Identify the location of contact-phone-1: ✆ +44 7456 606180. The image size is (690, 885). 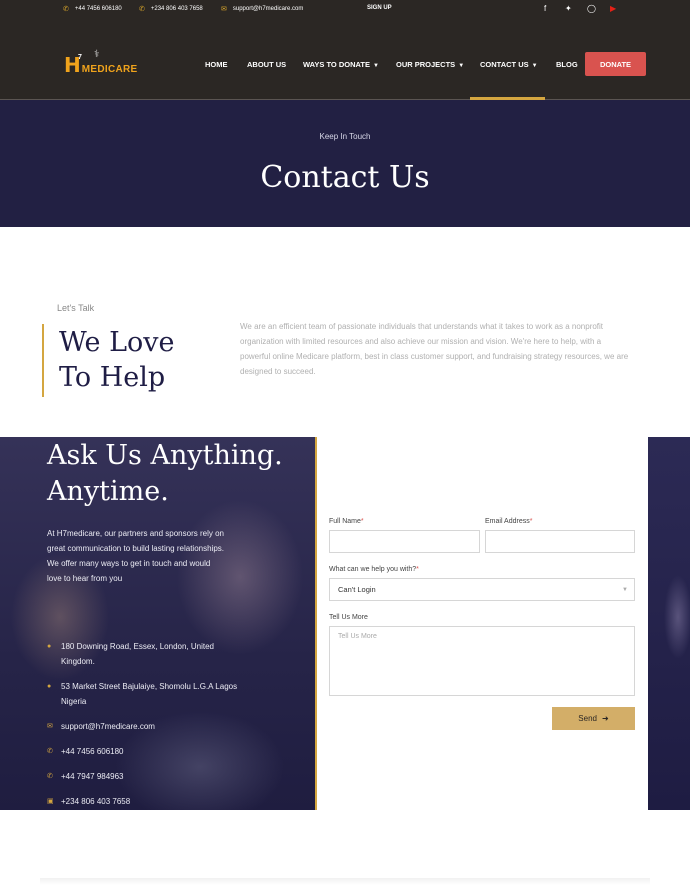
(157, 751).